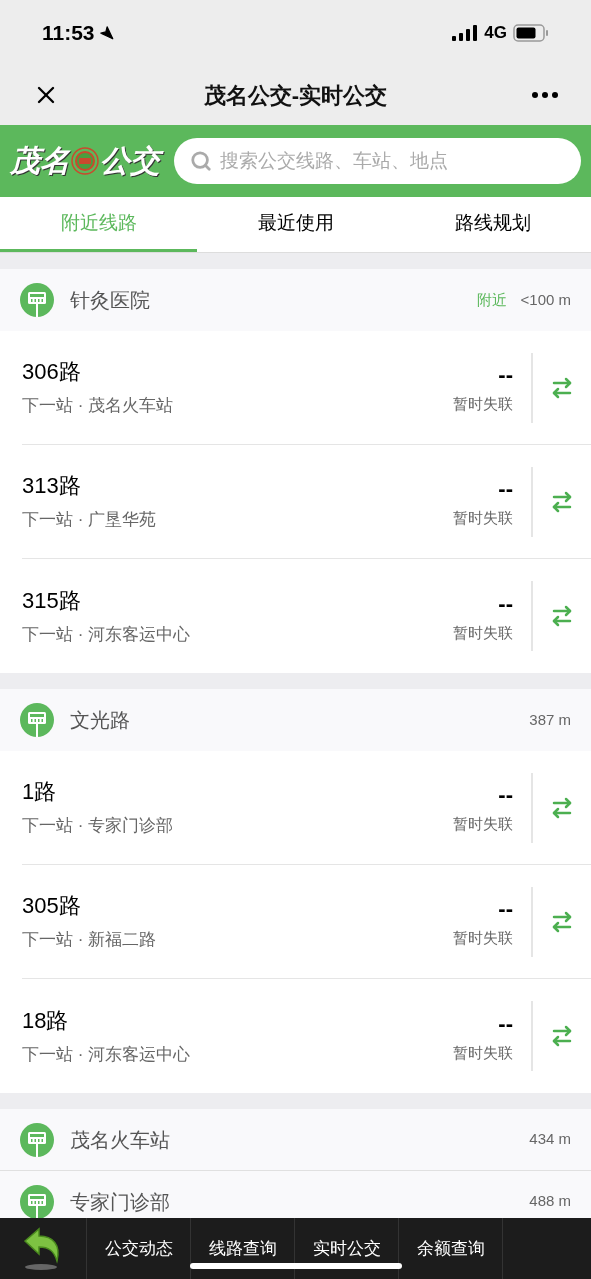 The image size is (591, 1279). What do you see at coordinates (295, 1194) in the screenshot?
I see `stop-header: 专家门诊部 488 m` at bounding box center [295, 1194].